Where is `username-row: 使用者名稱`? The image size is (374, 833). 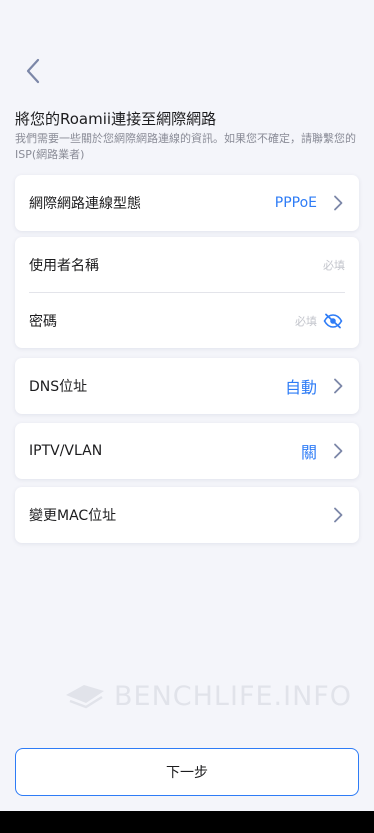 username-row: 使用者名稱 is located at coordinates (187, 265).